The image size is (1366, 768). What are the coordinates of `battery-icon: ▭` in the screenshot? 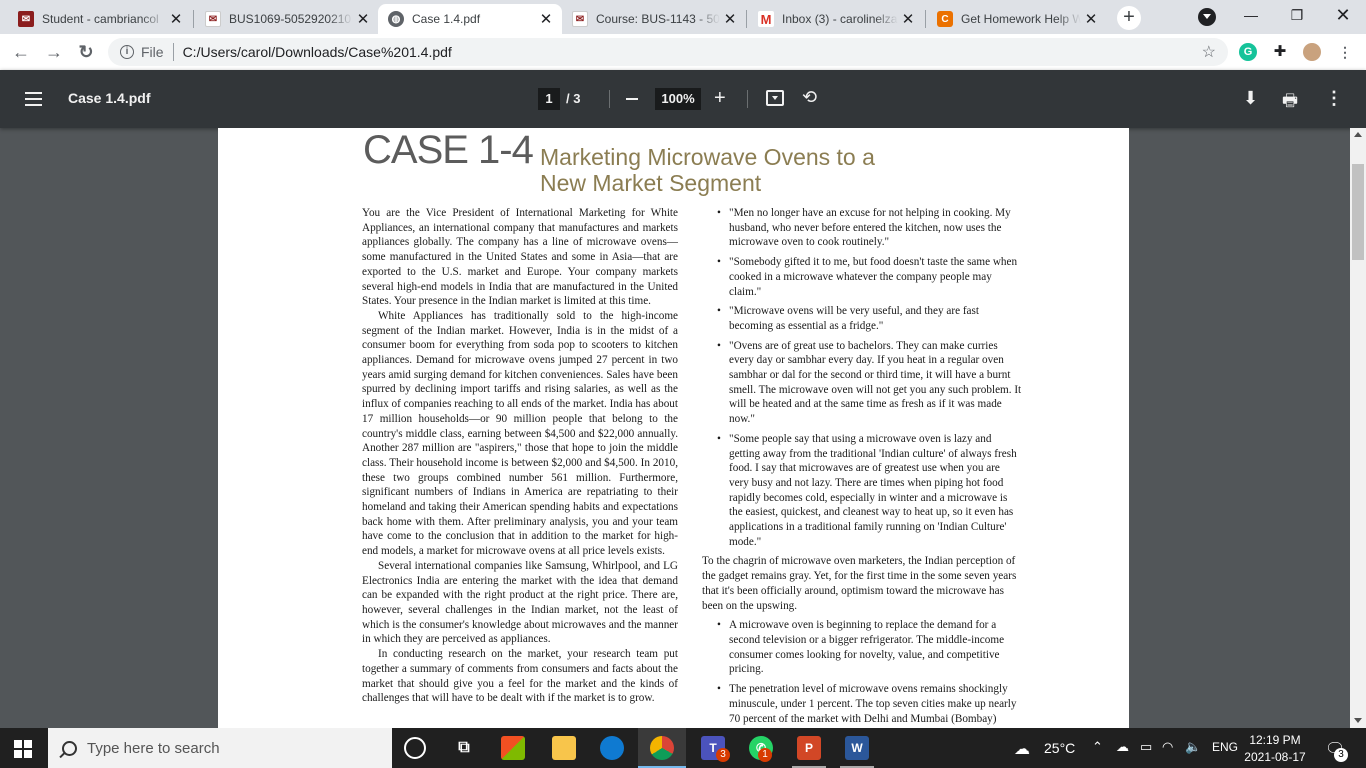 It's located at (1146, 747).